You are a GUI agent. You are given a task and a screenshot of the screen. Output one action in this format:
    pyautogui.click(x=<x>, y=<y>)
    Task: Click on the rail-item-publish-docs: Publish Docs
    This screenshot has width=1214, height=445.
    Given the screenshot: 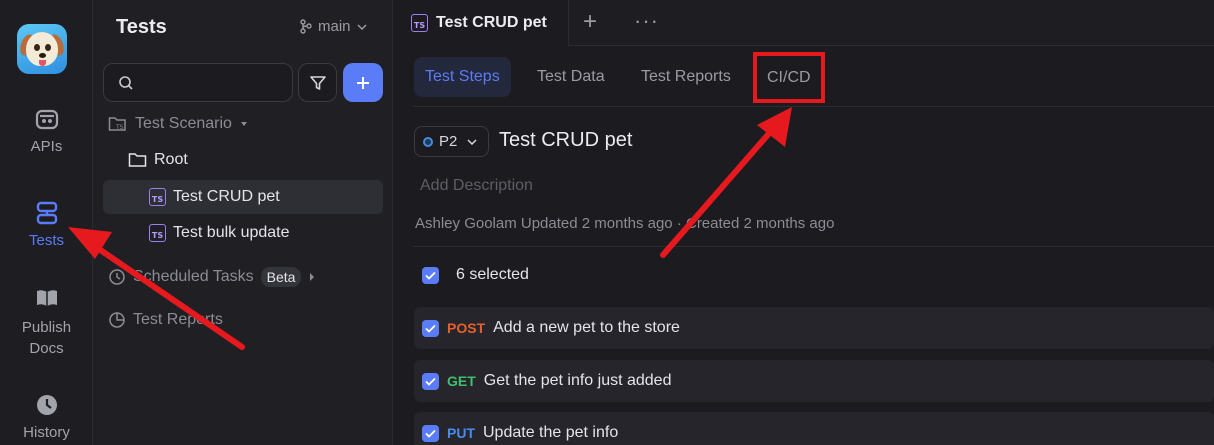 What is the action you would take?
    pyautogui.click(x=46, y=322)
    